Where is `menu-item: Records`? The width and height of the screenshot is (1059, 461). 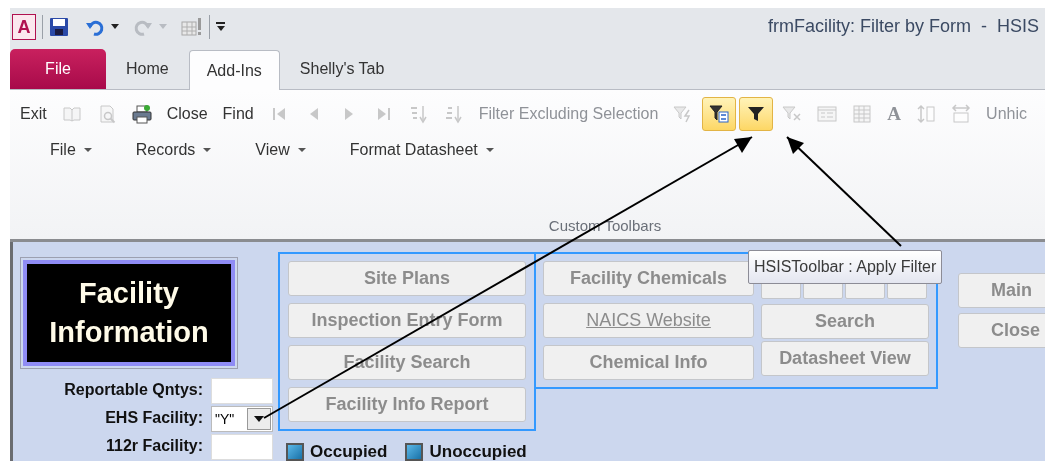 menu-item: Records is located at coordinates (173, 150).